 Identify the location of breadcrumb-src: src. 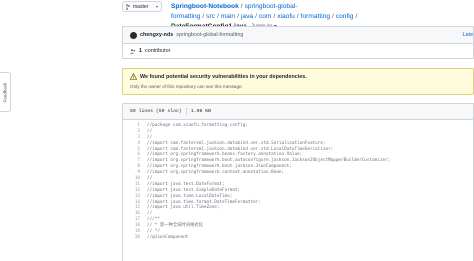
(210, 16).